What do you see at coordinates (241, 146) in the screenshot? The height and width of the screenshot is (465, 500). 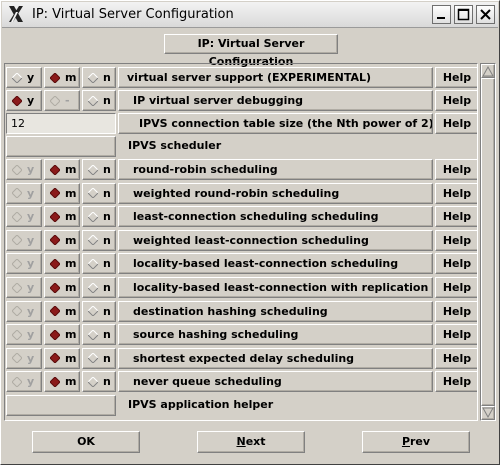 I see `section-row: IPVS scheduler` at bounding box center [241, 146].